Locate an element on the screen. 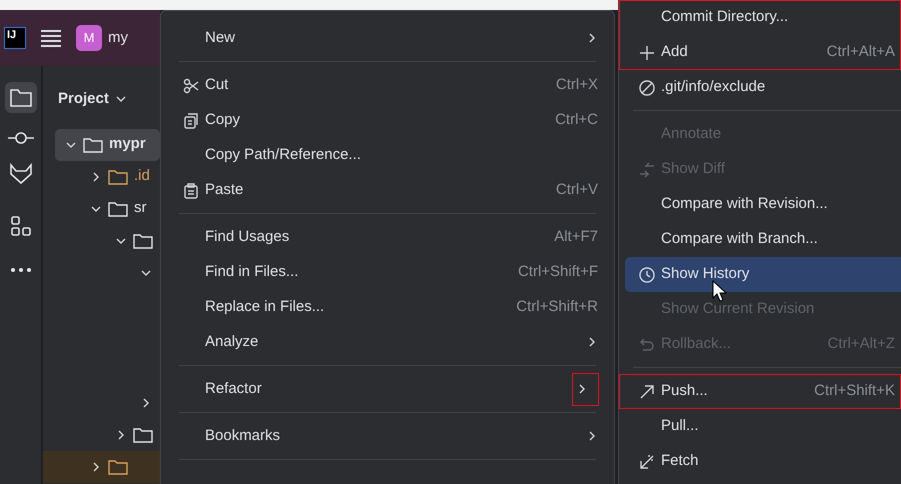 The image size is (901, 484). tree-row: sr is located at coordinates (101, 208).